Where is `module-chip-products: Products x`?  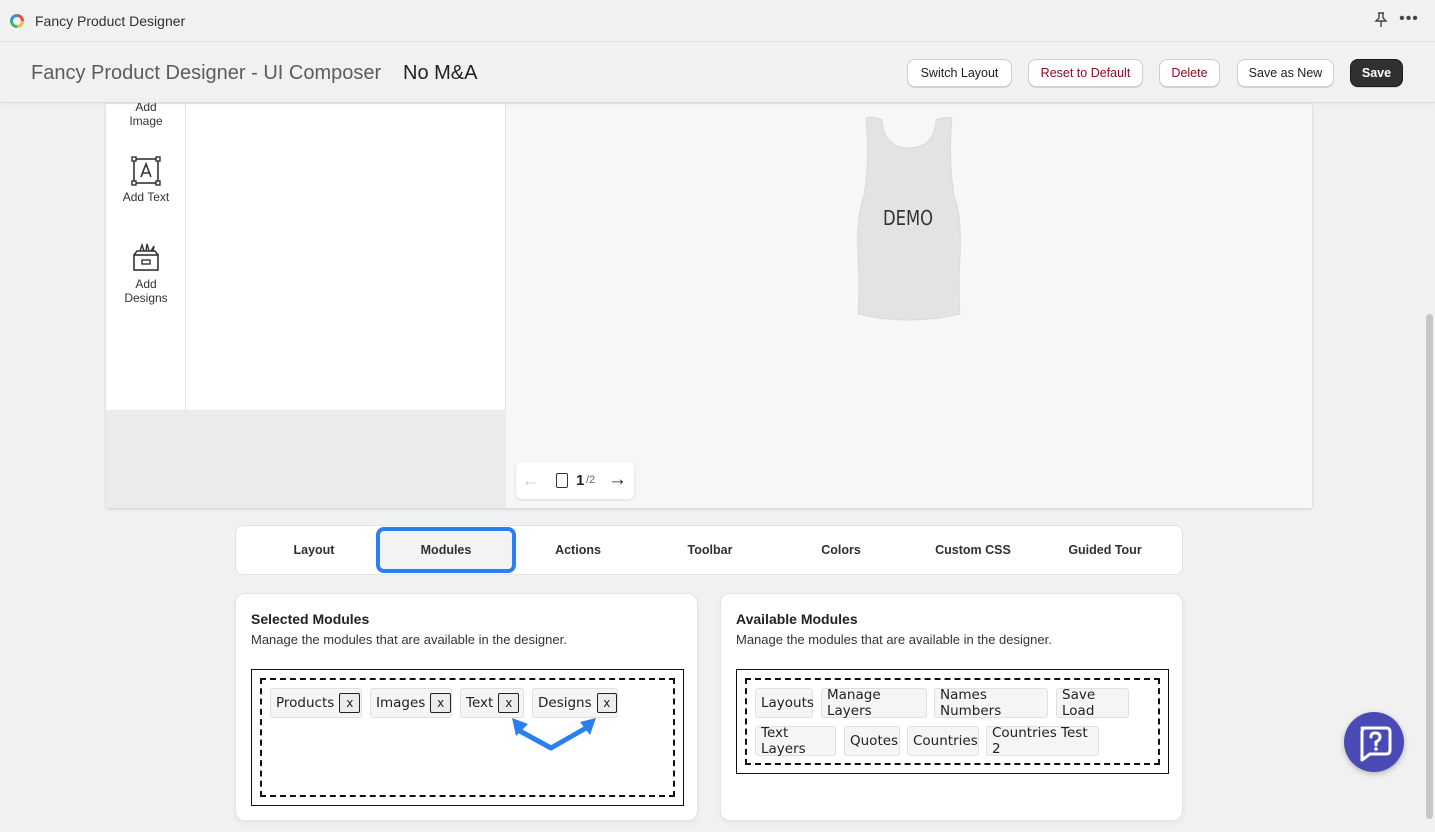
module-chip-products: Products x is located at coordinates (316, 703).